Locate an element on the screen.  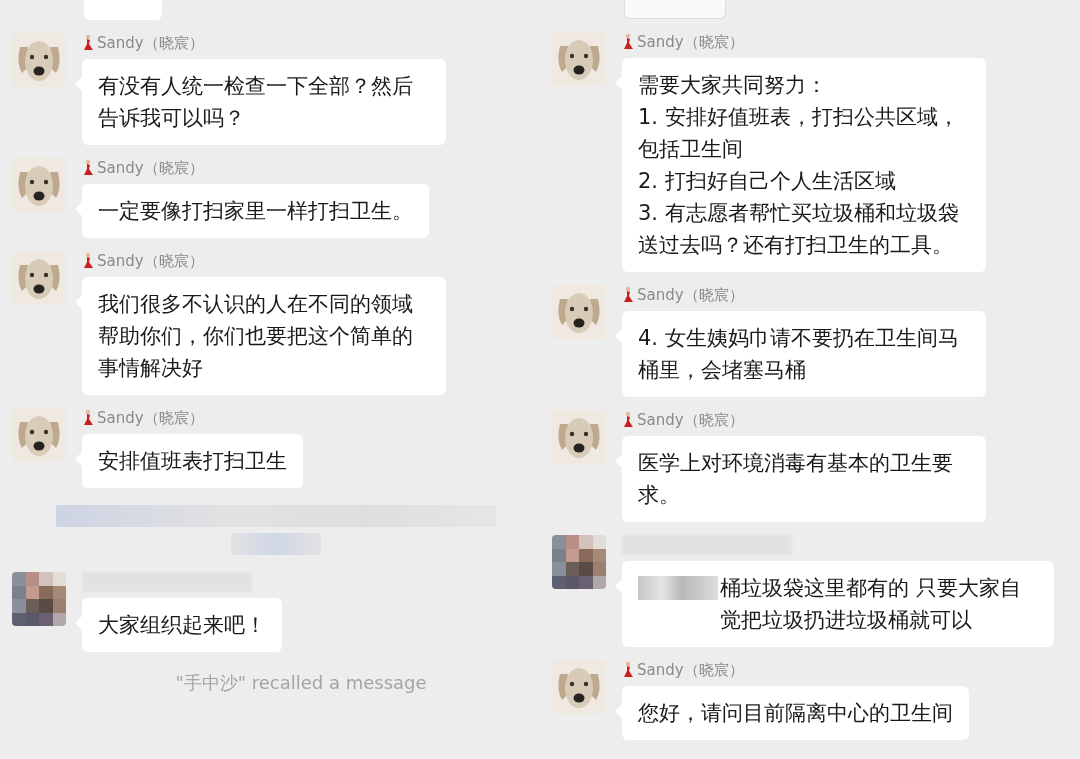
message-text: 医学上对环境消毒有基本的卫生要求。 is located at coordinates (795, 479).